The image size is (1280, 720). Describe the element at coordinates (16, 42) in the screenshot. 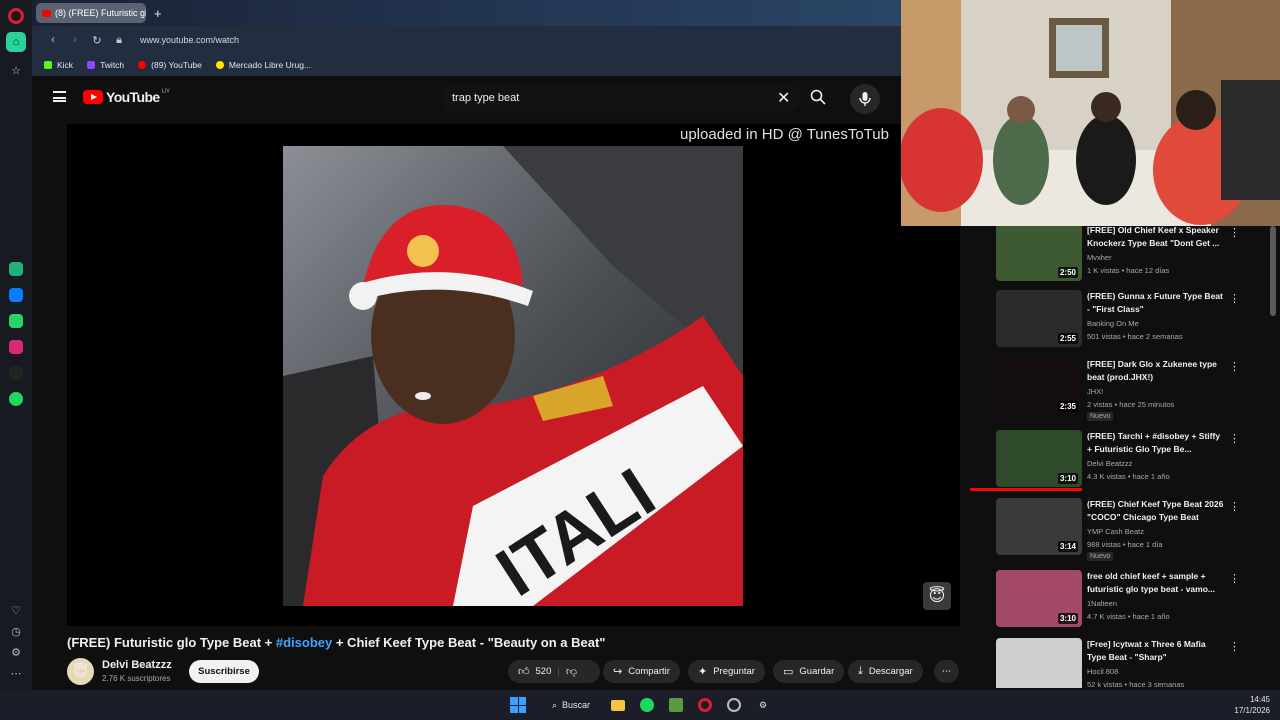

I see `home-icon: ⌂` at that location.